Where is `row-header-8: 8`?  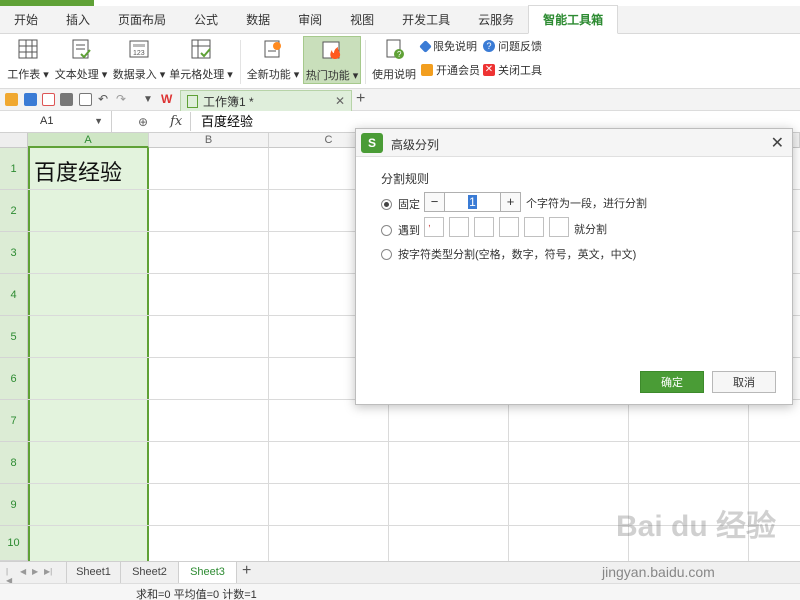
row-header-8: 8 is located at coordinates (14, 463).